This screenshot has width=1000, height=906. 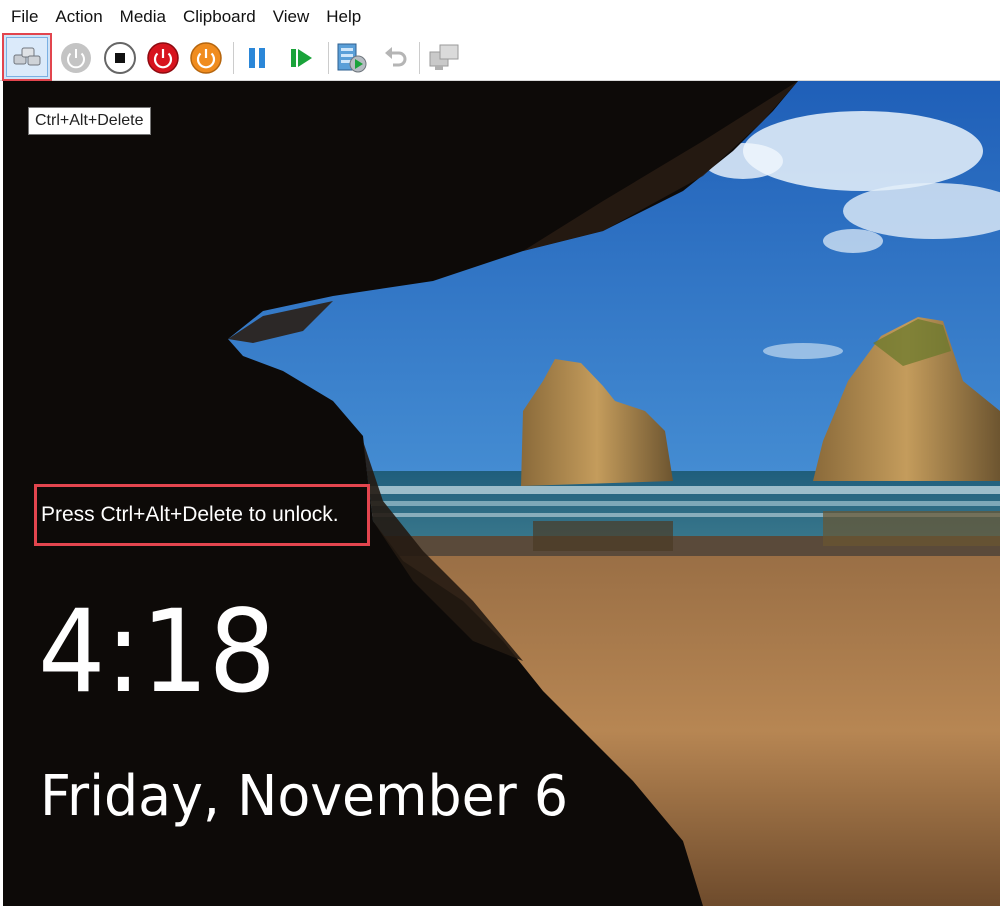 What do you see at coordinates (304, 796) in the screenshot?
I see `lock-screen-date: Friday, November 6` at bounding box center [304, 796].